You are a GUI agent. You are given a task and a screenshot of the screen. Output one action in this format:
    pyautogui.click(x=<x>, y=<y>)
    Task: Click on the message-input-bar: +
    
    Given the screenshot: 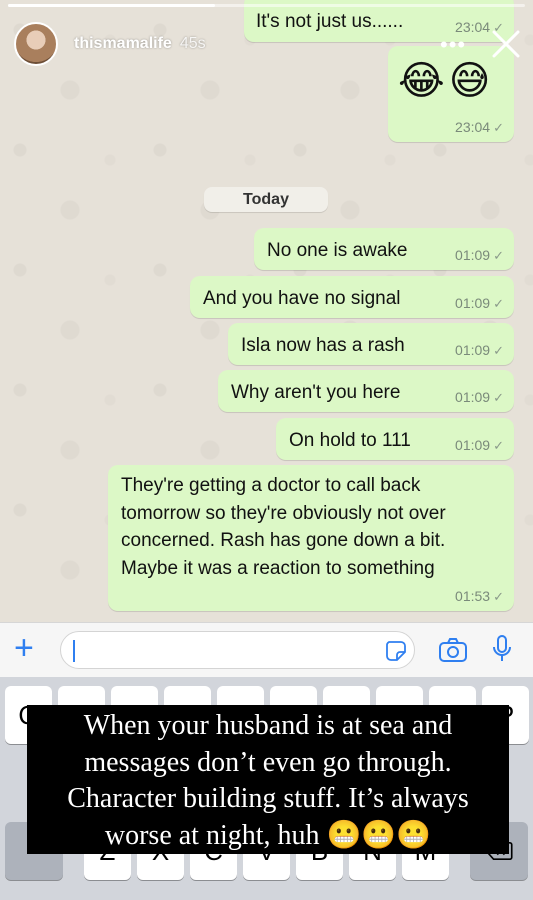 What is the action you would take?
    pyautogui.click(x=266, y=649)
    